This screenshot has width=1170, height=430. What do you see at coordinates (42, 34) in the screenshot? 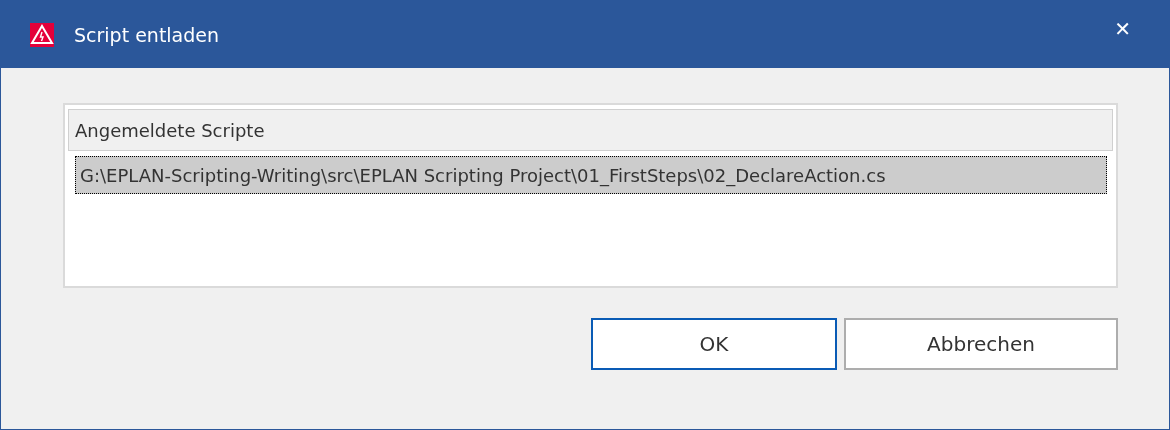
I see `warning-icon` at bounding box center [42, 34].